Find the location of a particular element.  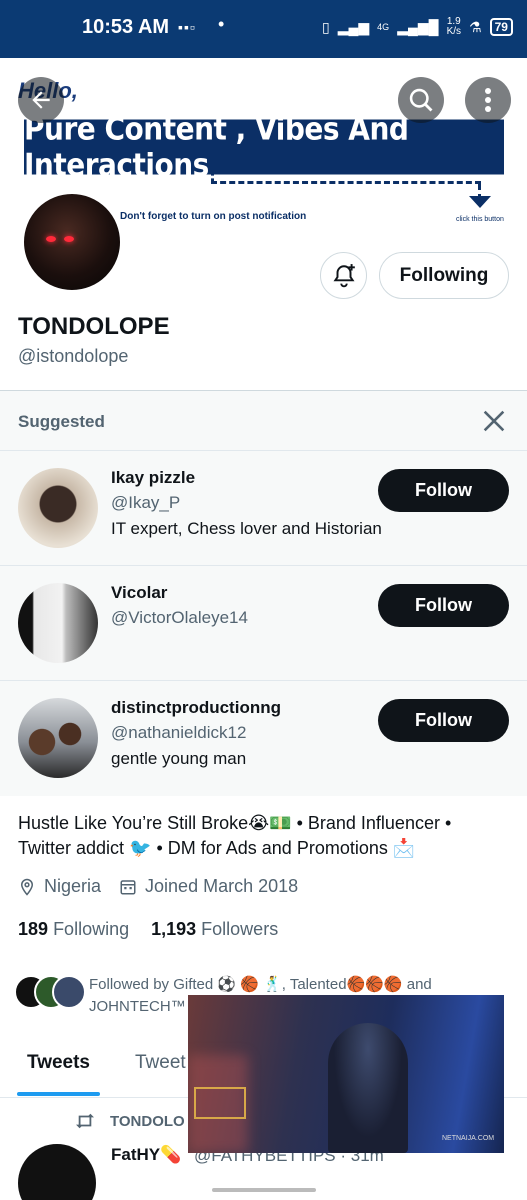

bell-plus-icon is located at coordinates (344, 275).